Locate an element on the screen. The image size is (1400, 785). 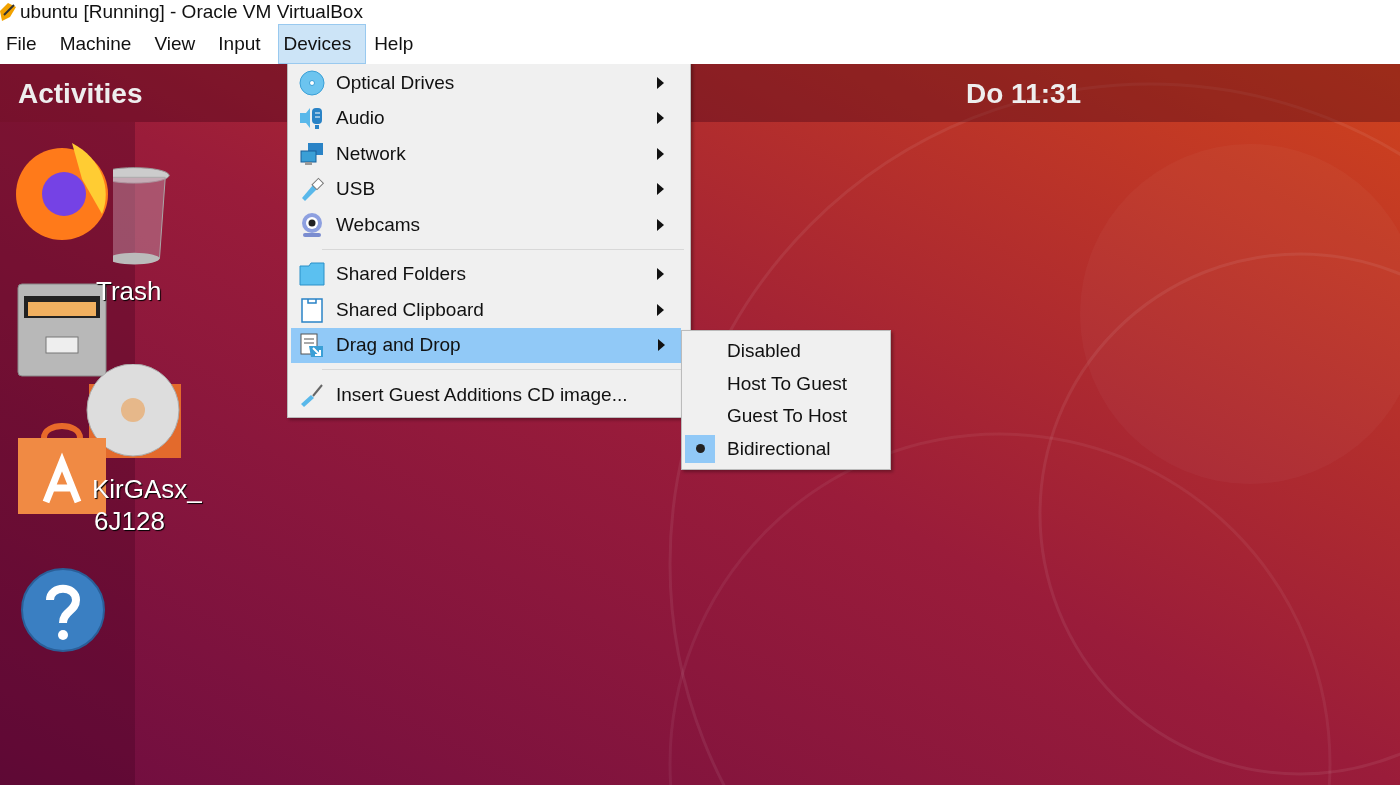
clock: Do 11:31 is located at coordinates (1024, 94).